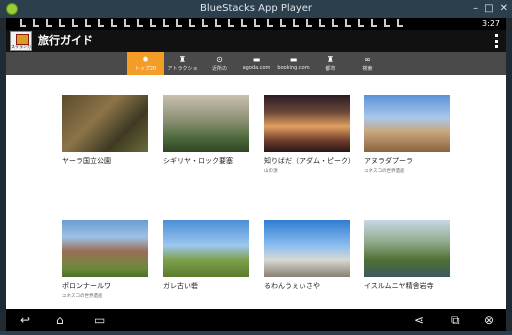 Image resolution: width=512 pixels, height=335 pixels. Describe the element at coordinates (180, 286) in the screenshot. I see `attraction-title: ガレ古い砦` at that location.